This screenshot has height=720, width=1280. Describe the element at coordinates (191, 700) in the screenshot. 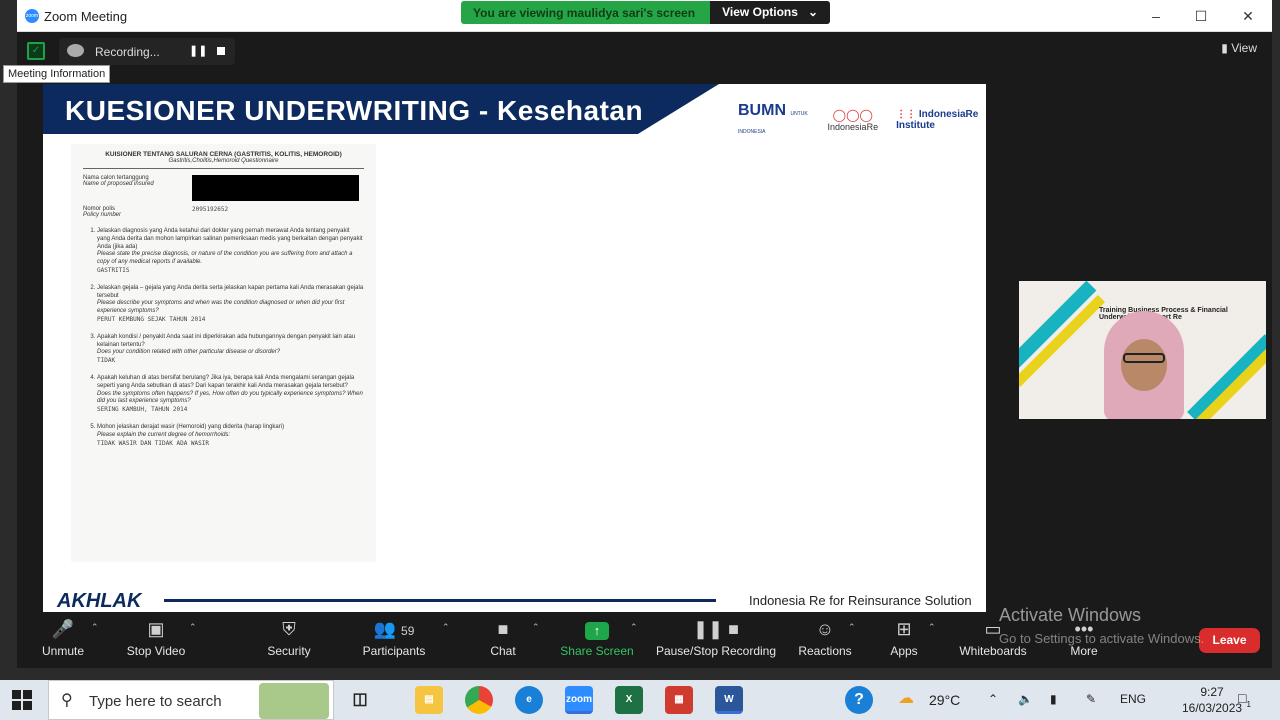

I see `taskbar-search-box: ⚲ Type here to search` at that location.